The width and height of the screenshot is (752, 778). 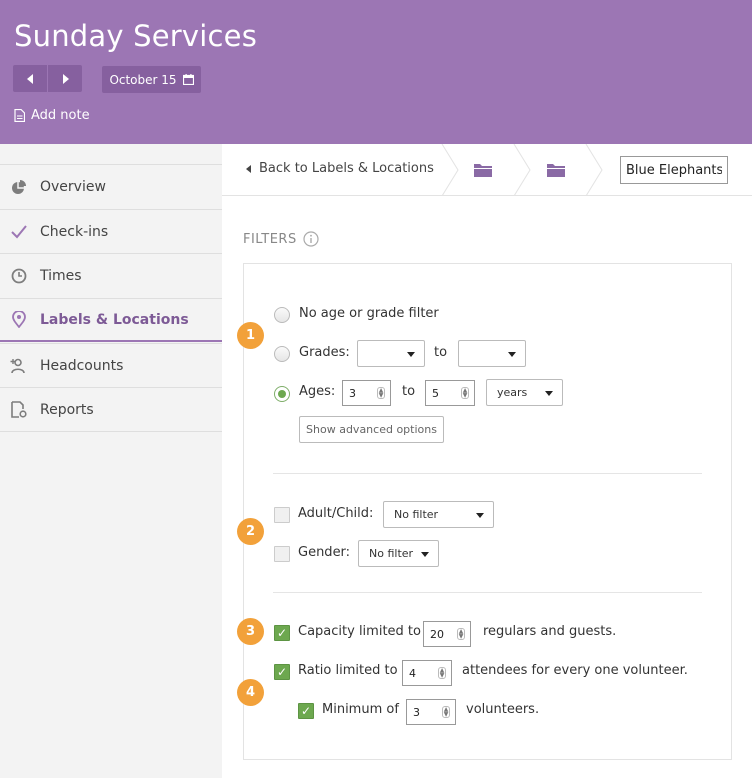 I want to click on add-note-button: Add note, so click(x=52, y=115).